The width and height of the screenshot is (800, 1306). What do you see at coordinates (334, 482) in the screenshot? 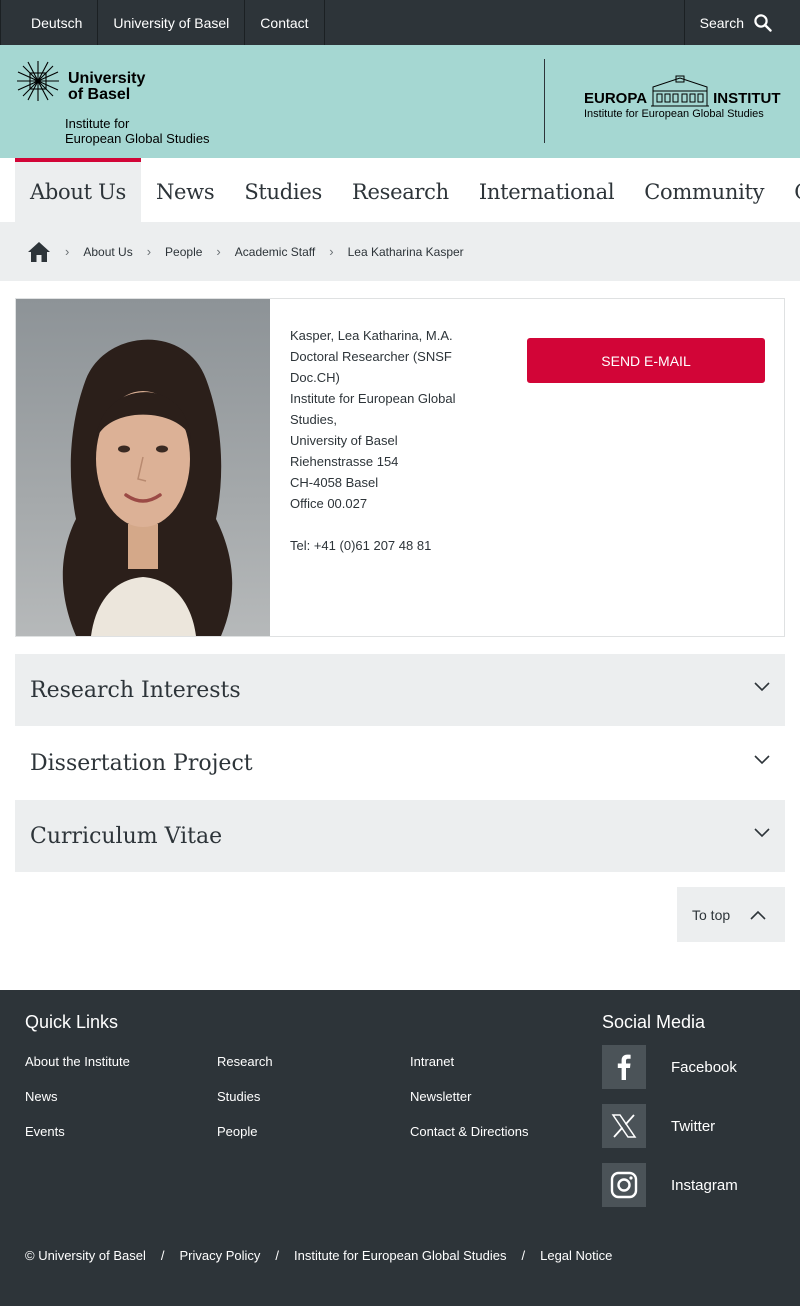
I see `contact-city: CH-4058 Basel` at bounding box center [334, 482].